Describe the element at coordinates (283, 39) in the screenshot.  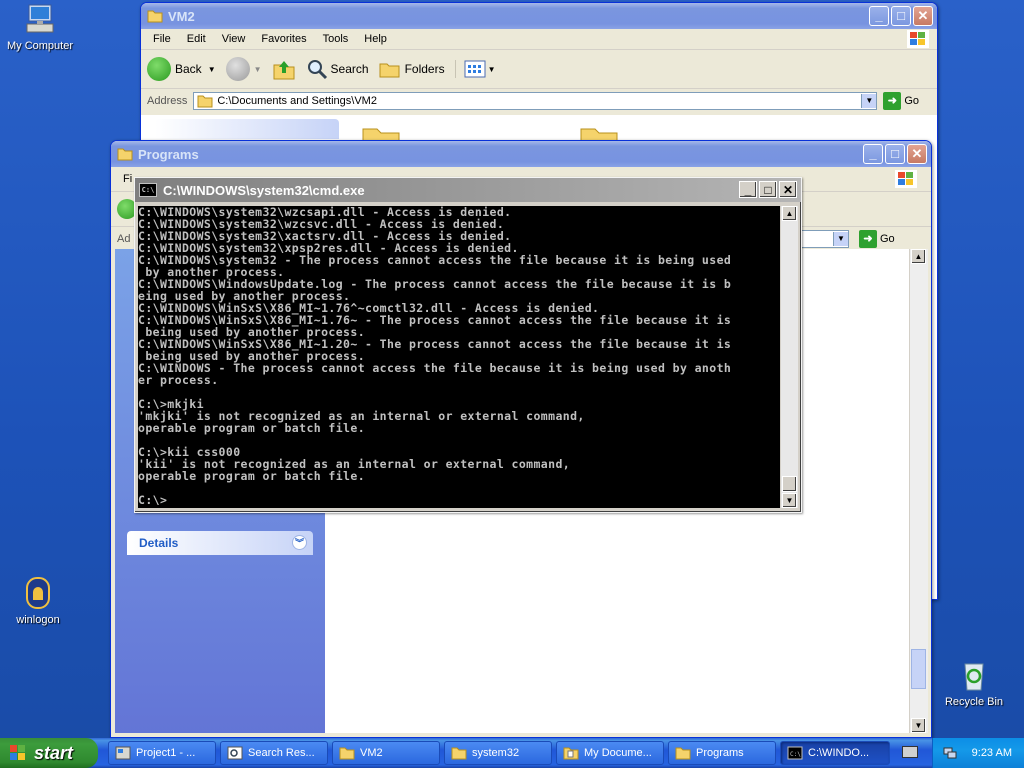
I see `menu-favorites: Favorites` at that location.